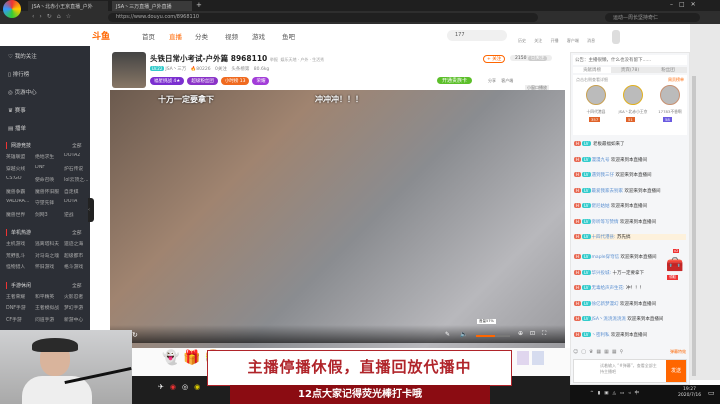 This screenshot has width=720, height=404. I want to click on weekly-link: 周贡榜单, so click(676, 80).